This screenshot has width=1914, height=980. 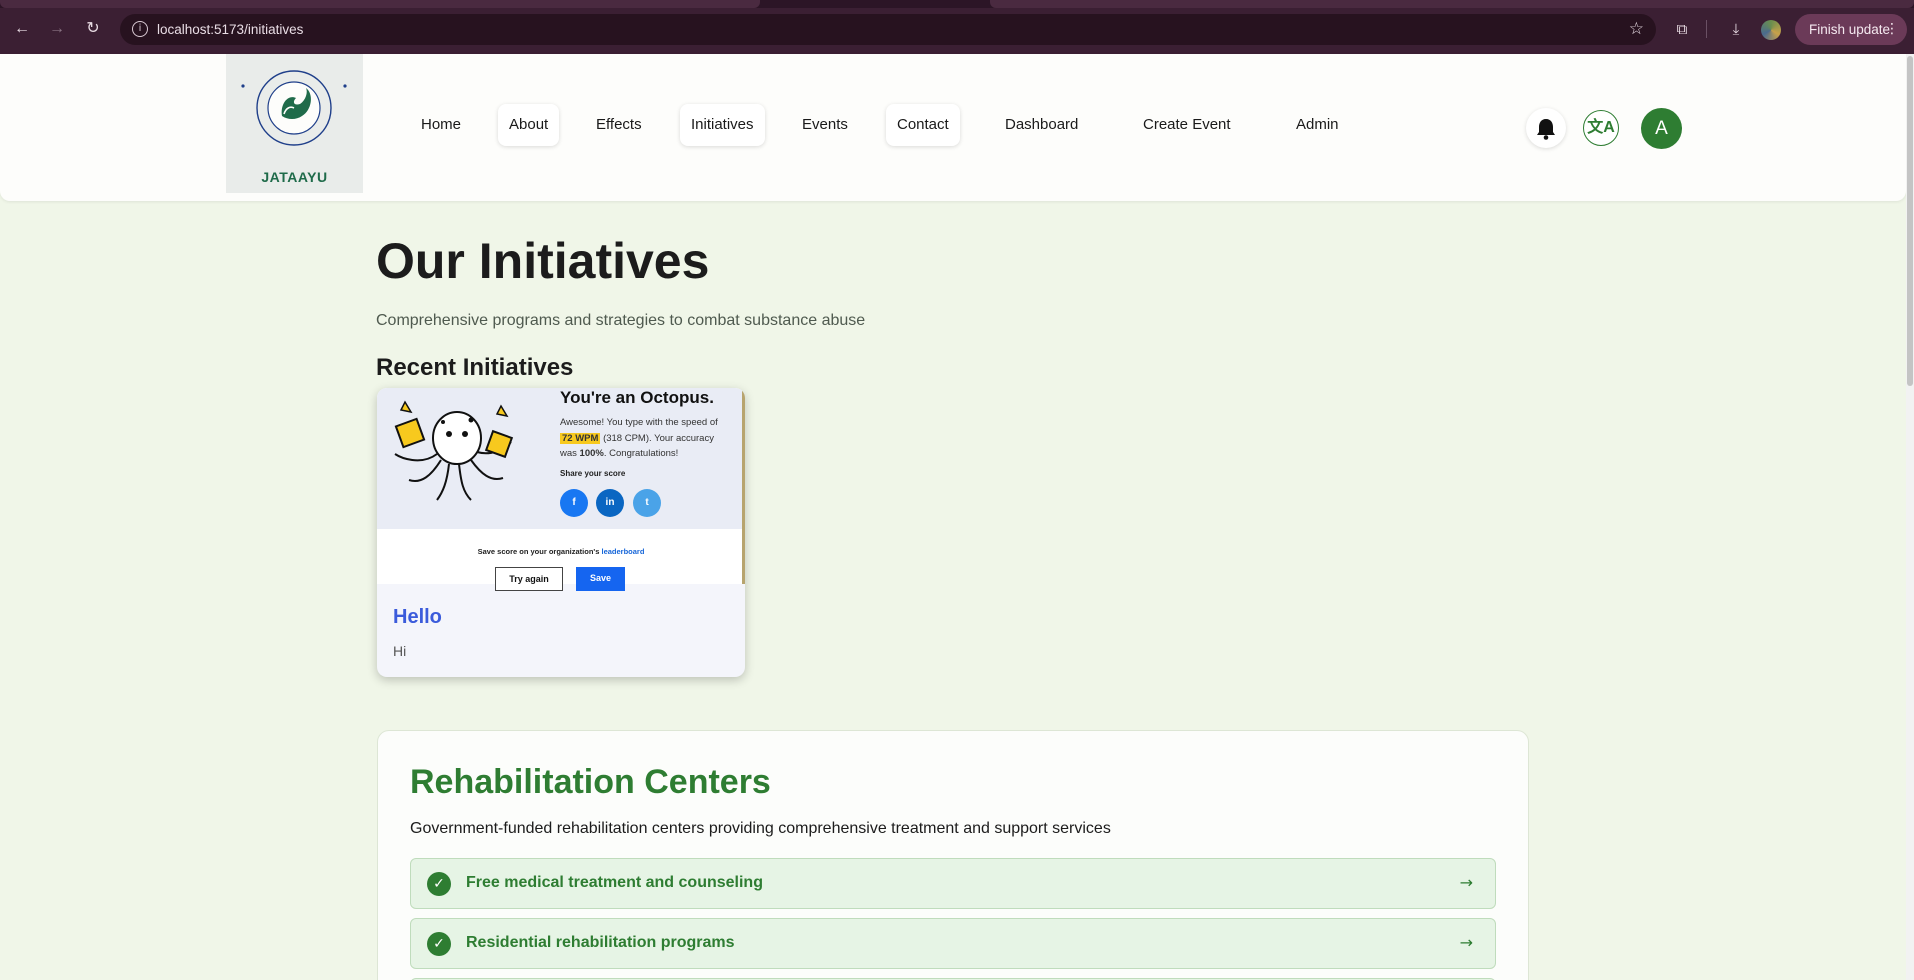 What do you see at coordinates (1187, 125) in the screenshot?
I see `nav-create-event: Create Event` at bounding box center [1187, 125].